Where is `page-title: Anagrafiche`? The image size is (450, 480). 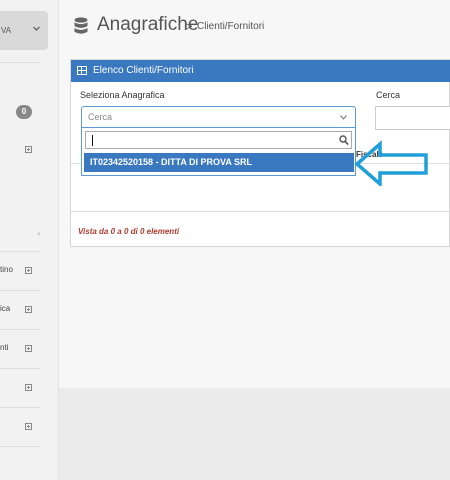
page-title: Anagrafiche is located at coordinates (148, 24).